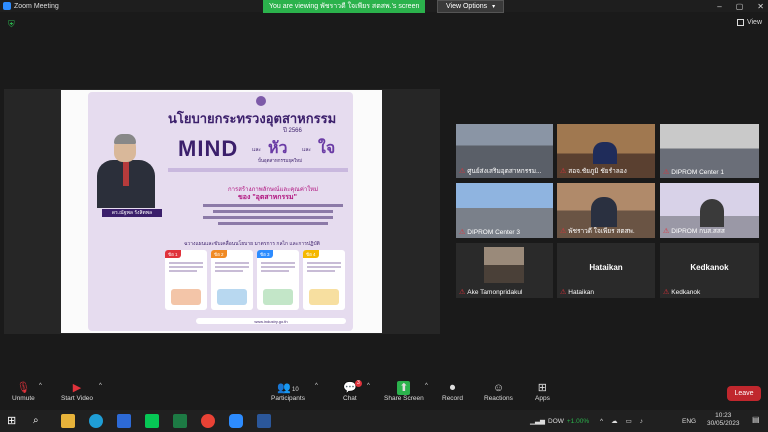  What do you see at coordinates (628, 421) in the screenshot?
I see `network-icon: ▭` at bounding box center [628, 421].